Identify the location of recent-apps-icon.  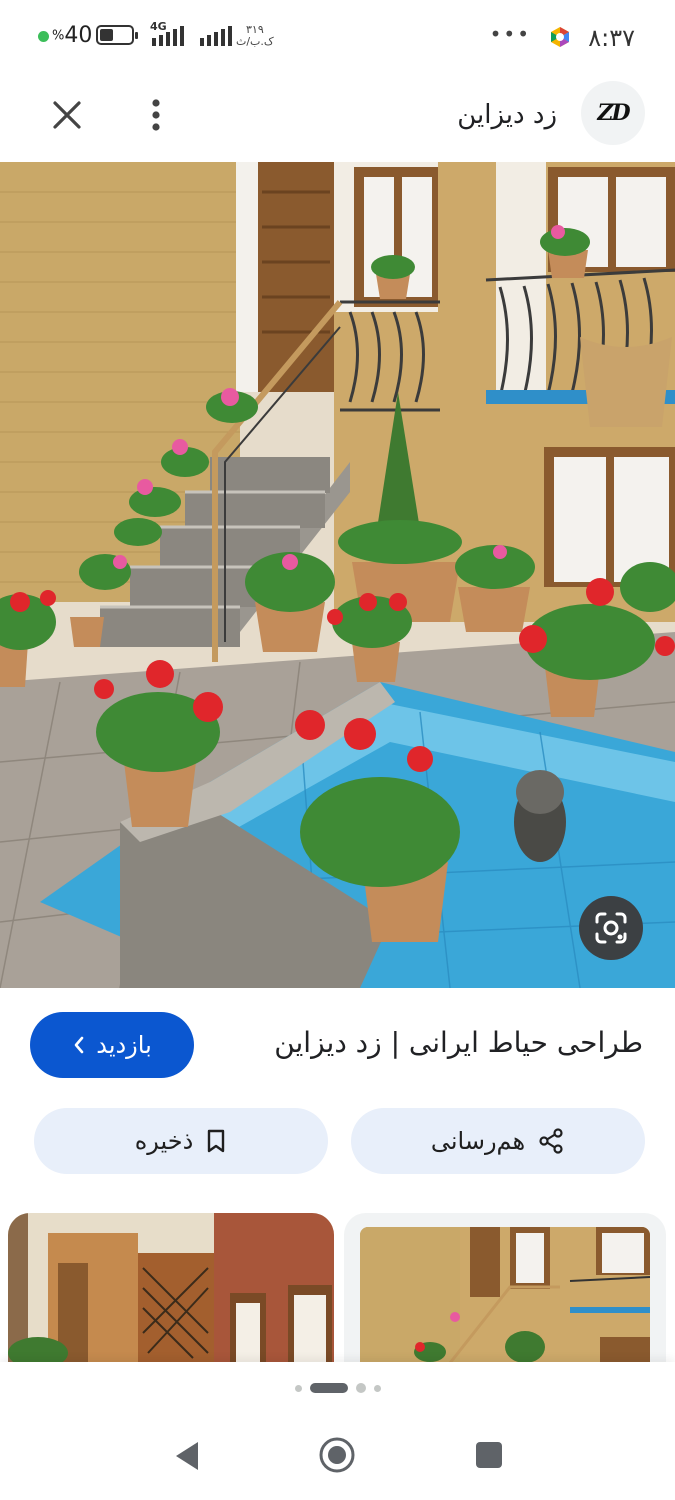
(489, 1455).